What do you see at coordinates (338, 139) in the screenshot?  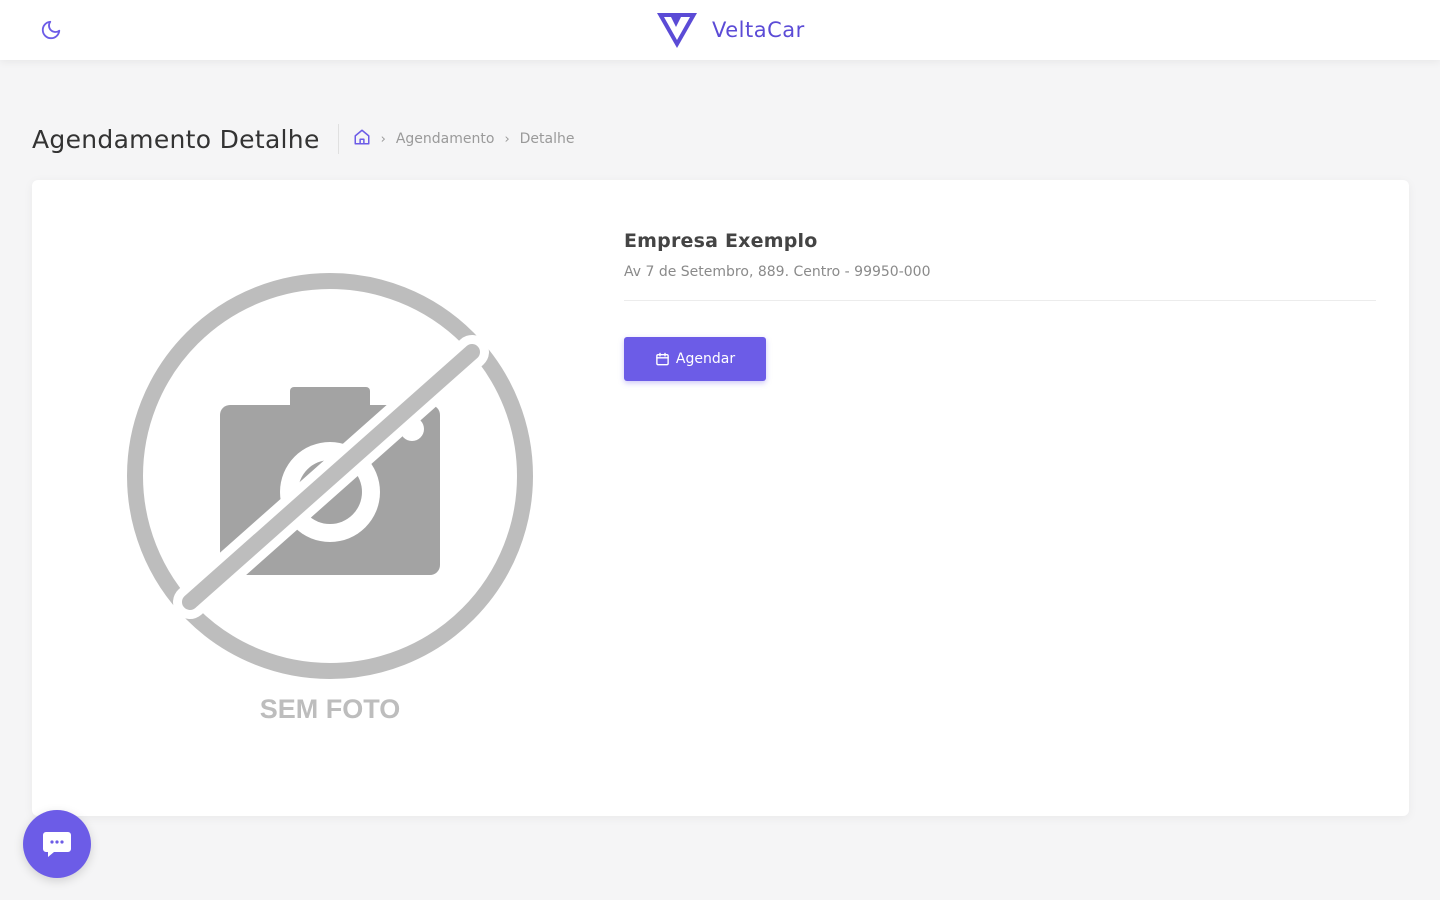 I see `header-divider` at bounding box center [338, 139].